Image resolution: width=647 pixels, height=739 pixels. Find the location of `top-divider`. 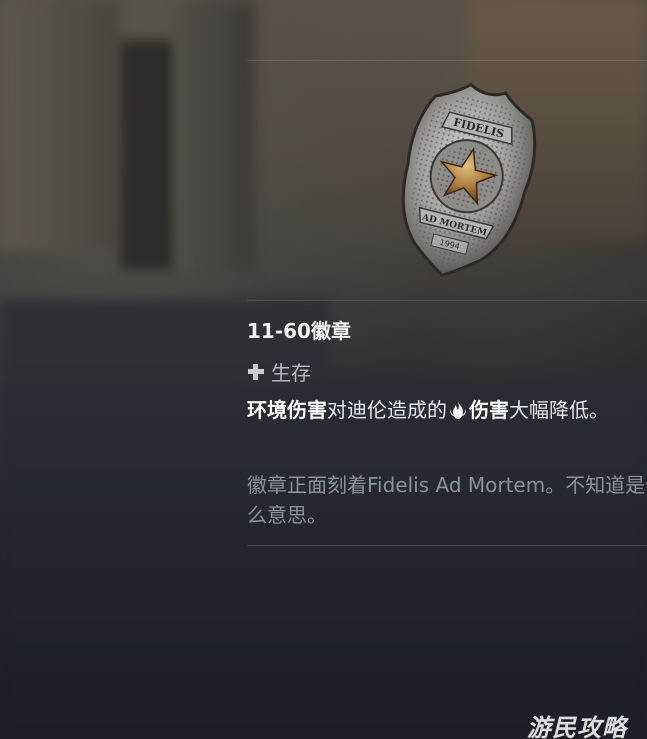

top-divider is located at coordinates (447, 60).